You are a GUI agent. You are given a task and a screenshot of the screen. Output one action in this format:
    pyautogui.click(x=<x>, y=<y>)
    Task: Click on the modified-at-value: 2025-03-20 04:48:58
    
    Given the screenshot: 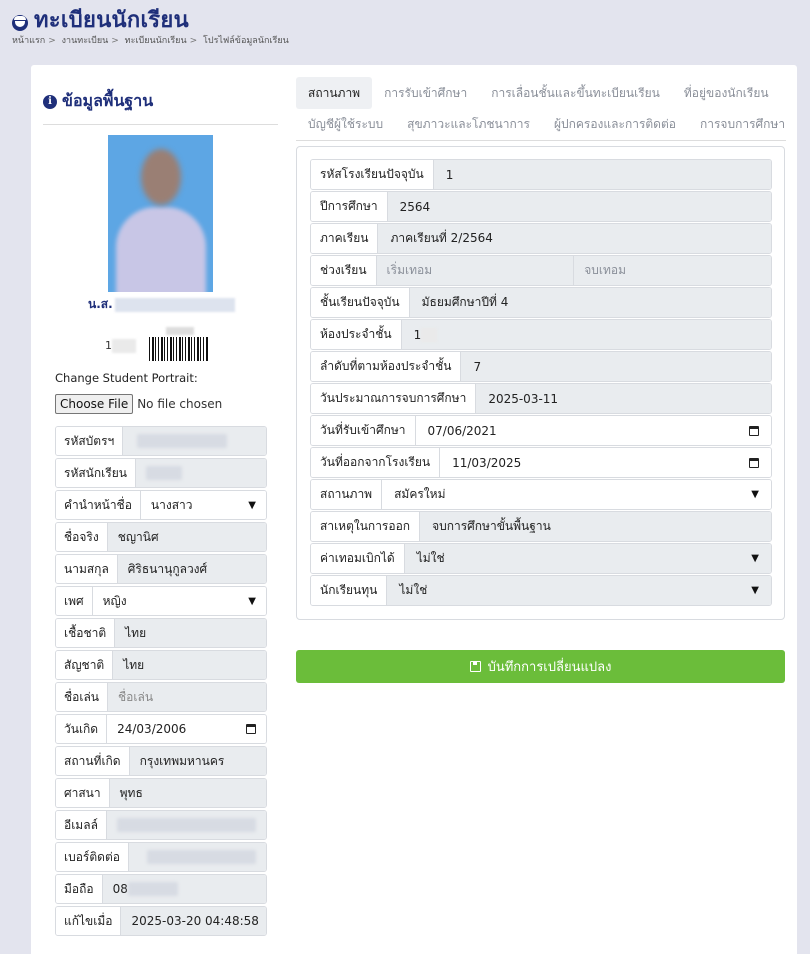 What is the action you would take?
    pyautogui.click(x=193, y=921)
    